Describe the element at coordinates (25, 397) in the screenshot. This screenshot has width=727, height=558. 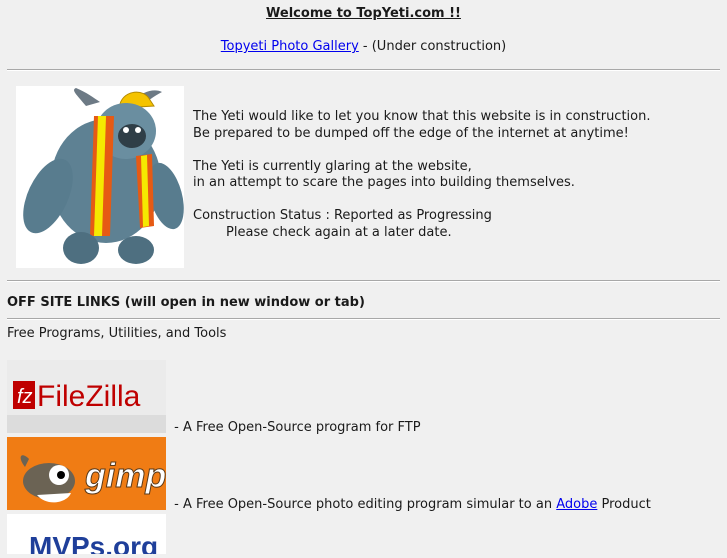
I see `svg-text: fz` at that location.